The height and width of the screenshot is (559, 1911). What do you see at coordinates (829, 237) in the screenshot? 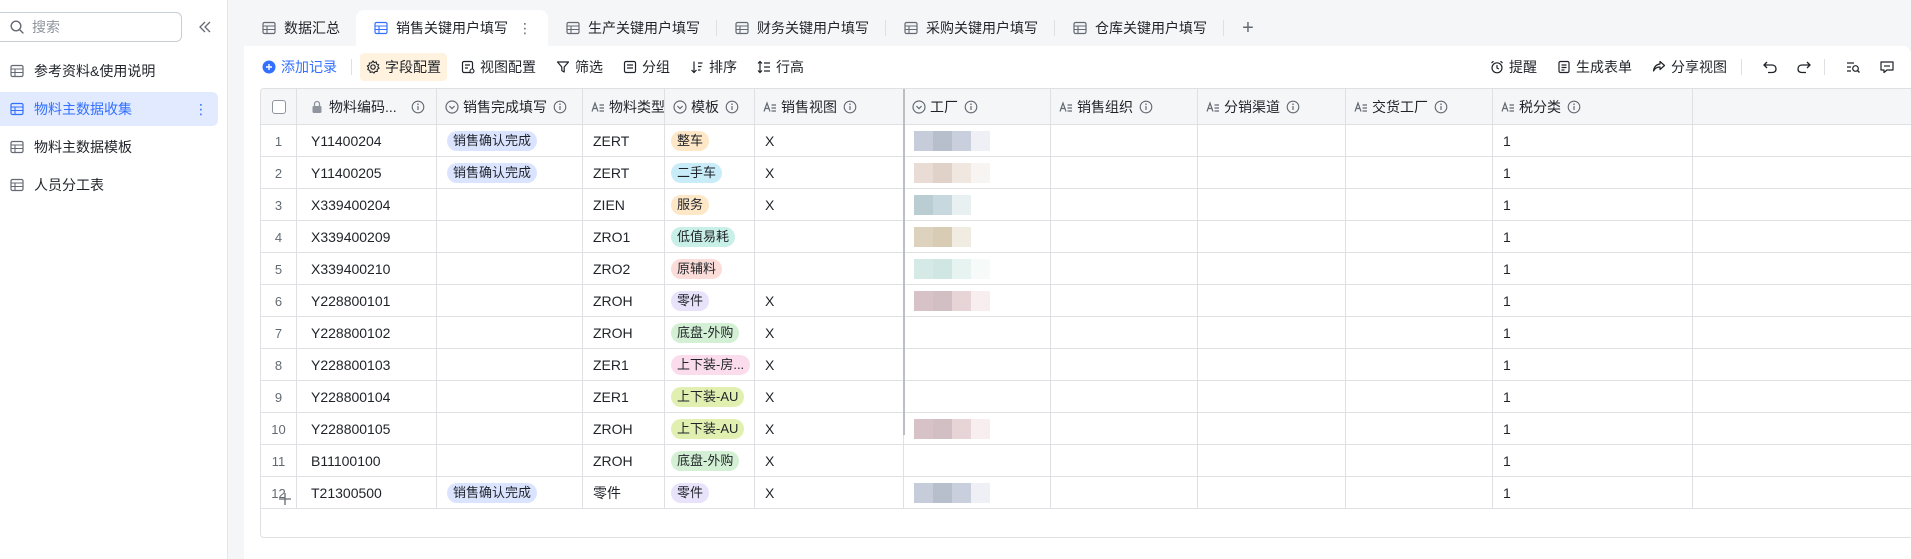
I see `sales-view-cell` at bounding box center [829, 237].